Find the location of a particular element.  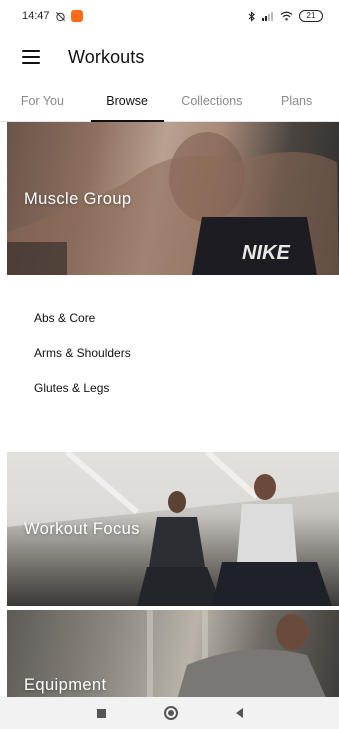

muscle-group-title: Muscle Group is located at coordinates (78, 199).